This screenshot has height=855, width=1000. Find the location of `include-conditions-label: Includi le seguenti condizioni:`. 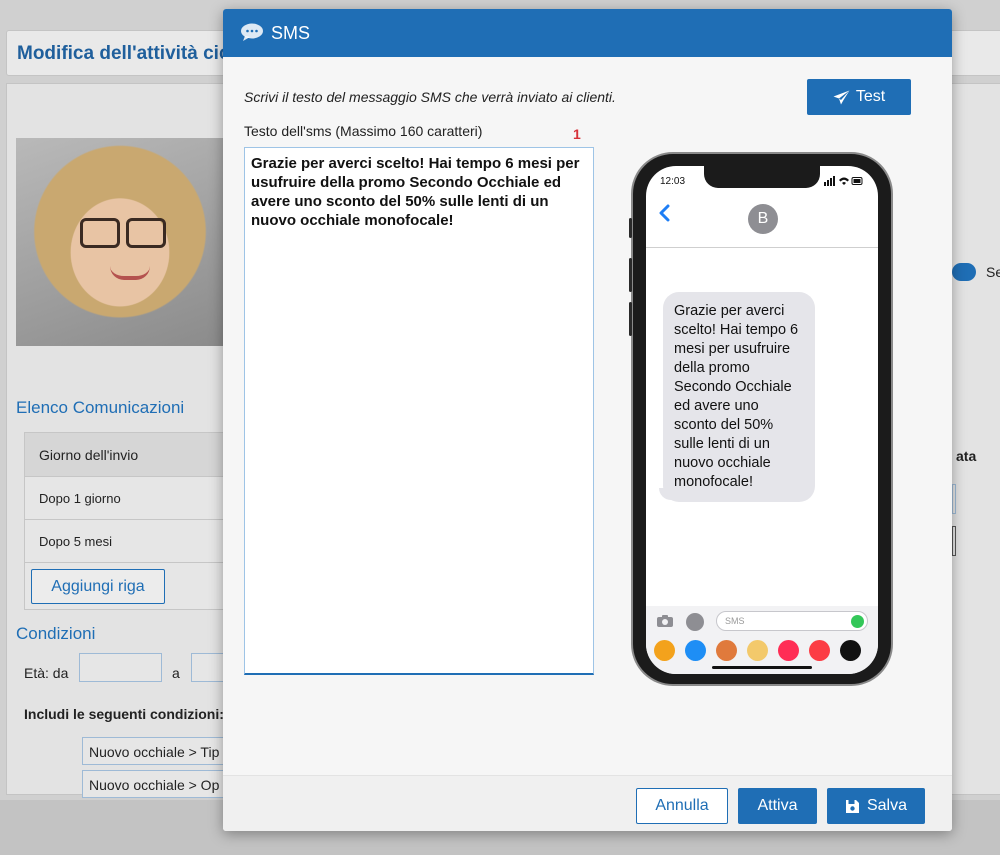

include-conditions-label: Includi le seguenti condizioni: is located at coordinates (124, 714).